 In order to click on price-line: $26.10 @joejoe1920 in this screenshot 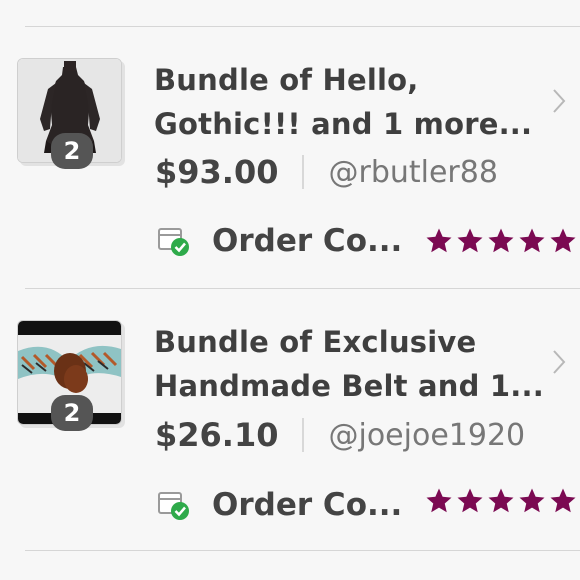, I will do `click(340, 435)`.